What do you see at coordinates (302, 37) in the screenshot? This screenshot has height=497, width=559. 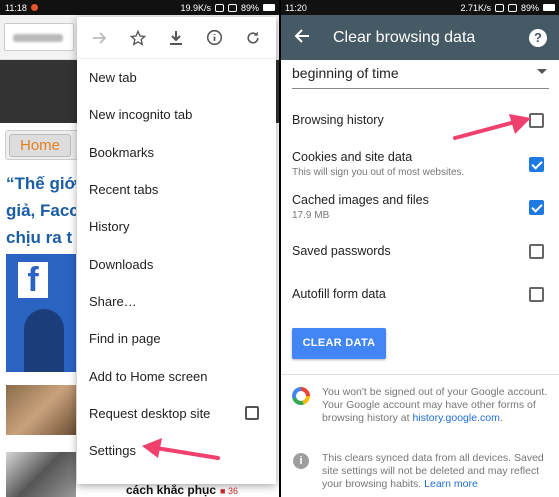 I see `back-arrow-icon` at bounding box center [302, 37].